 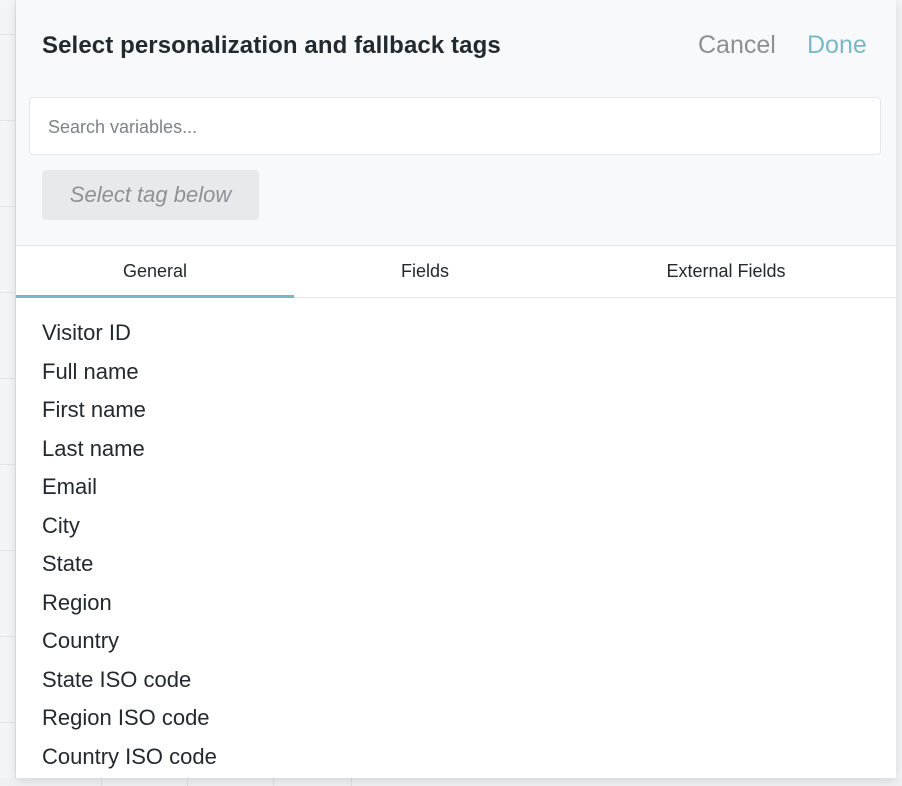 What do you see at coordinates (129, 603) in the screenshot?
I see `variable-item-region: Region` at bounding box center [129, 603].